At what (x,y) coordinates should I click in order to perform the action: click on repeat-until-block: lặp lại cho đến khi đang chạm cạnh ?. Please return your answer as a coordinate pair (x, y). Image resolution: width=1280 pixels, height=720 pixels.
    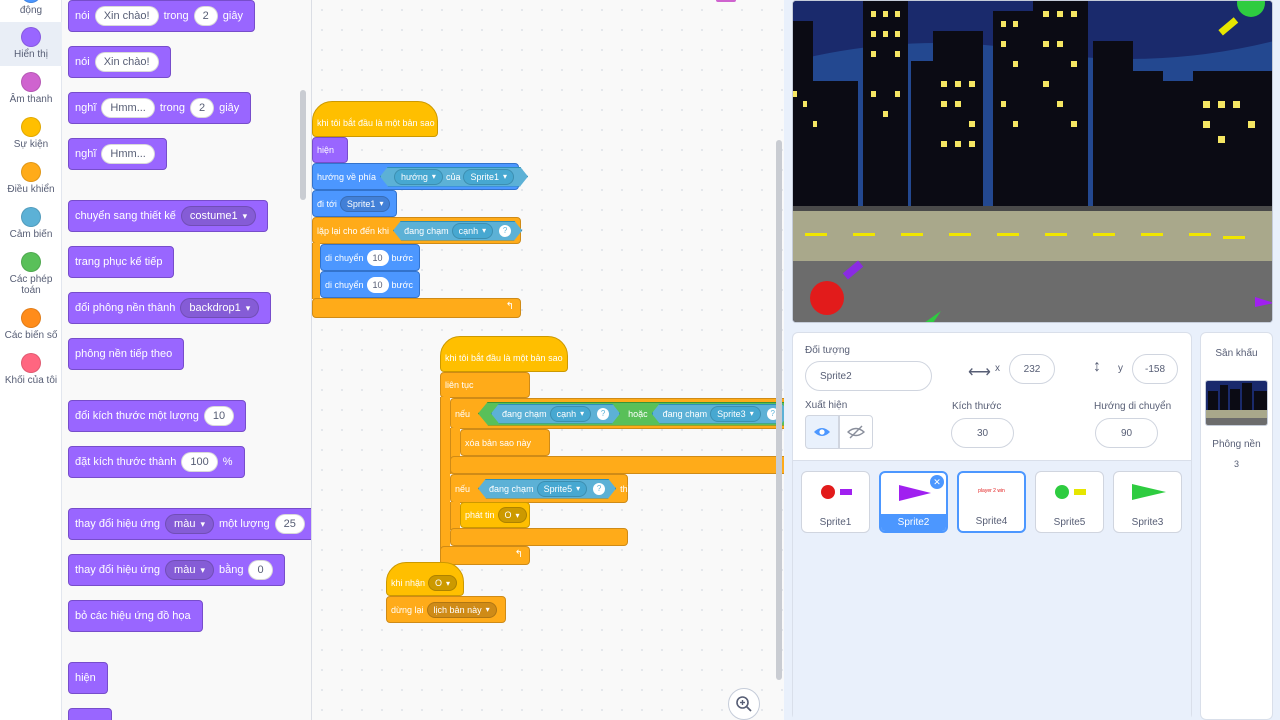
    Looking at the image, I should click on (416, 230).